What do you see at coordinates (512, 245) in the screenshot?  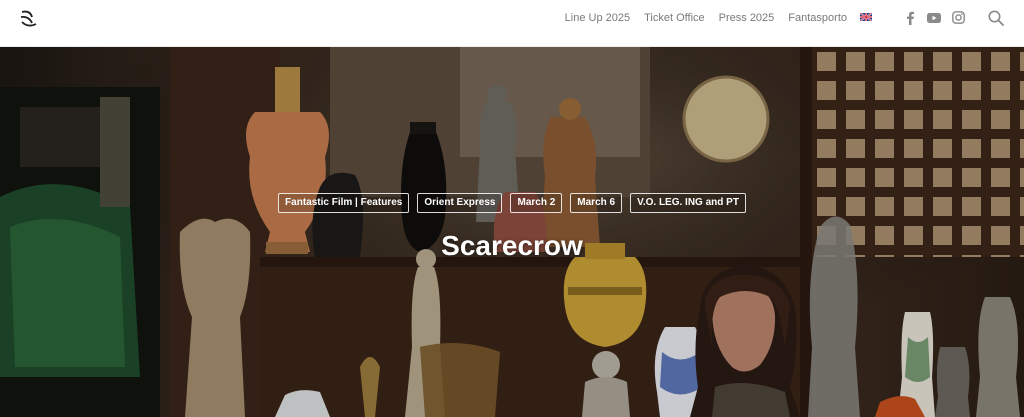 I see `film-title: Scarecrow` at bounding box center [512, 245].